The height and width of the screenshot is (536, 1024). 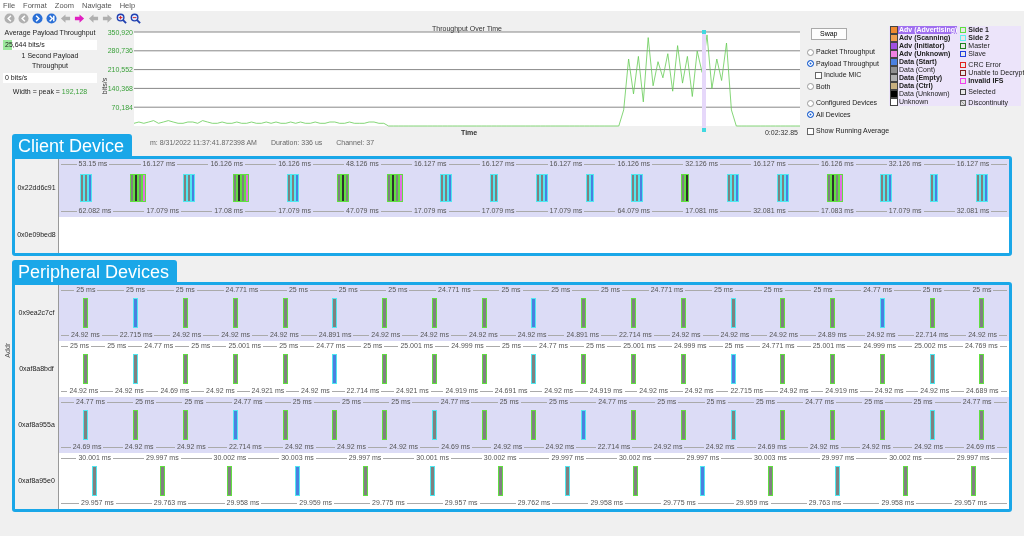 What do you see at coordinates (79, 18) in the screenshot?
I see `right-arrow-icon` at bounding box center [79, 18].